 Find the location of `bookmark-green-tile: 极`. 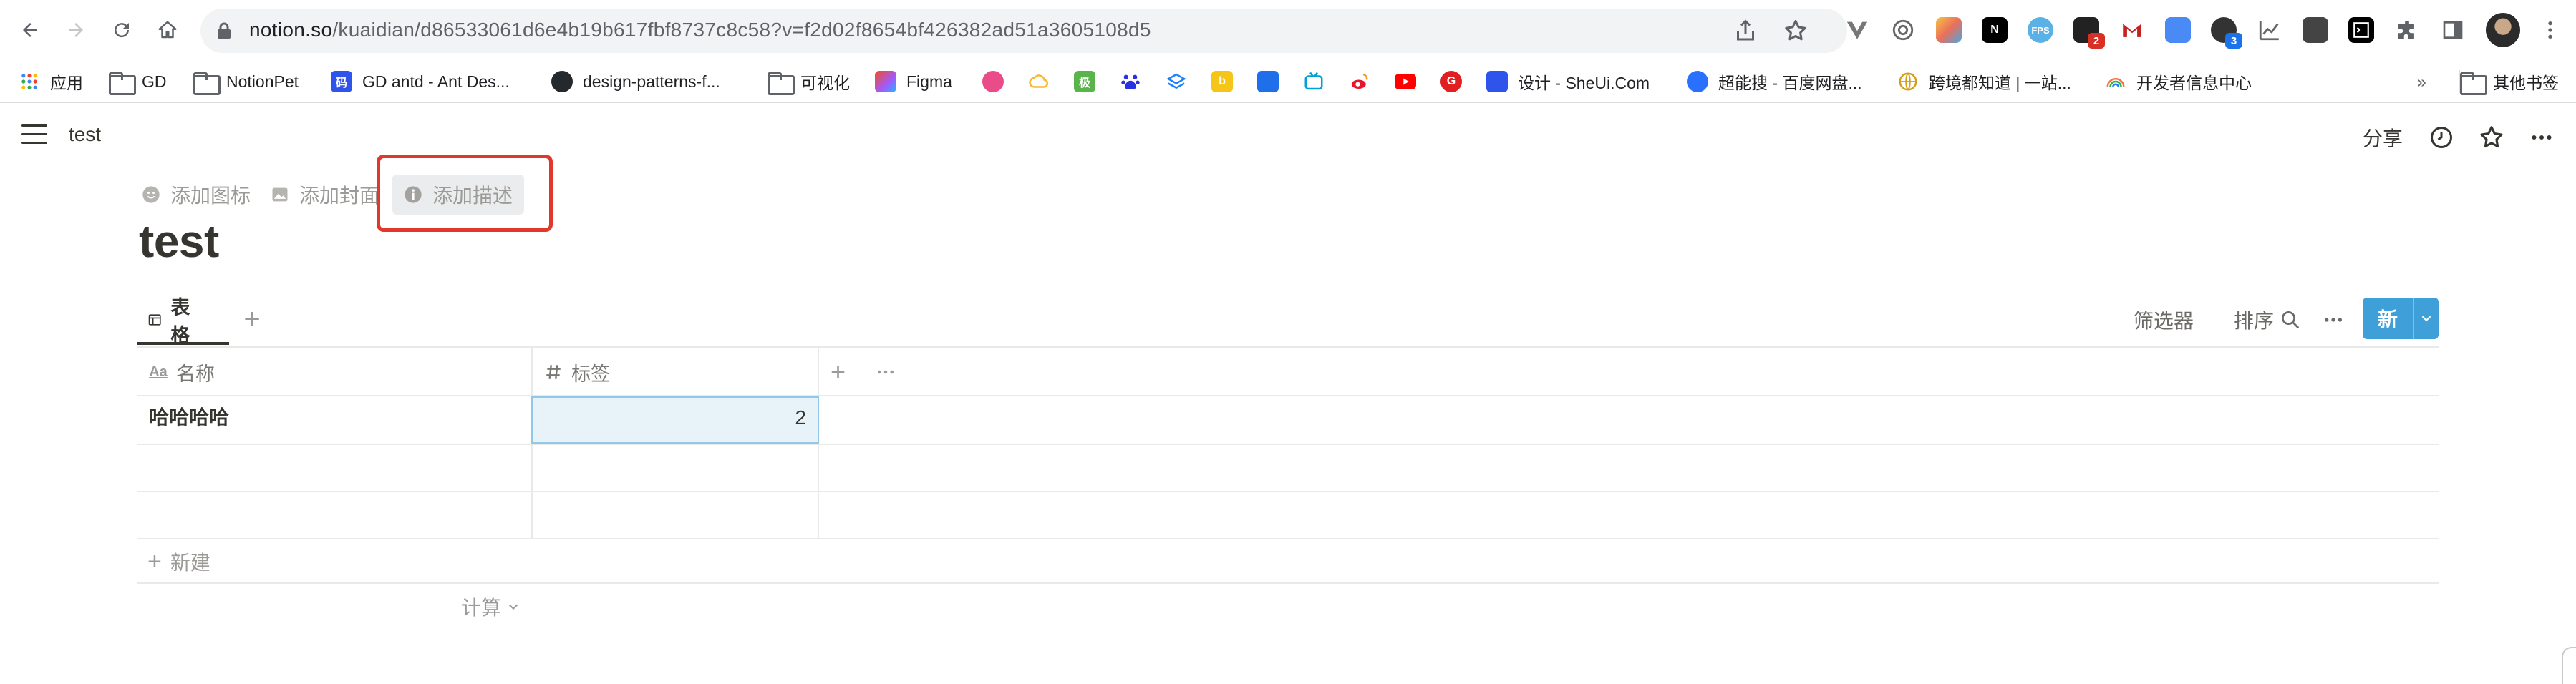

bookmark-green-tile: 极 is located at coordinates (1089, 81).